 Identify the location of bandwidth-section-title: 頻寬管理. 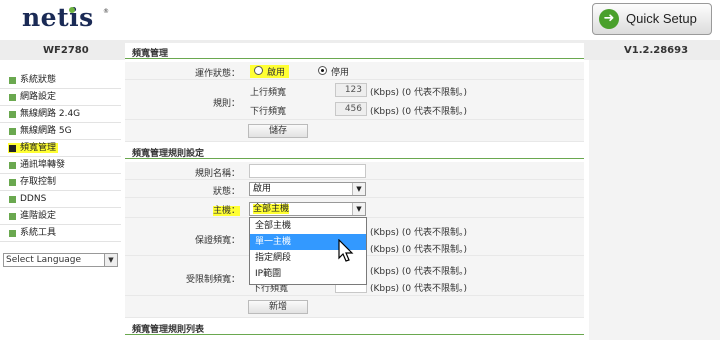
(354, 52).